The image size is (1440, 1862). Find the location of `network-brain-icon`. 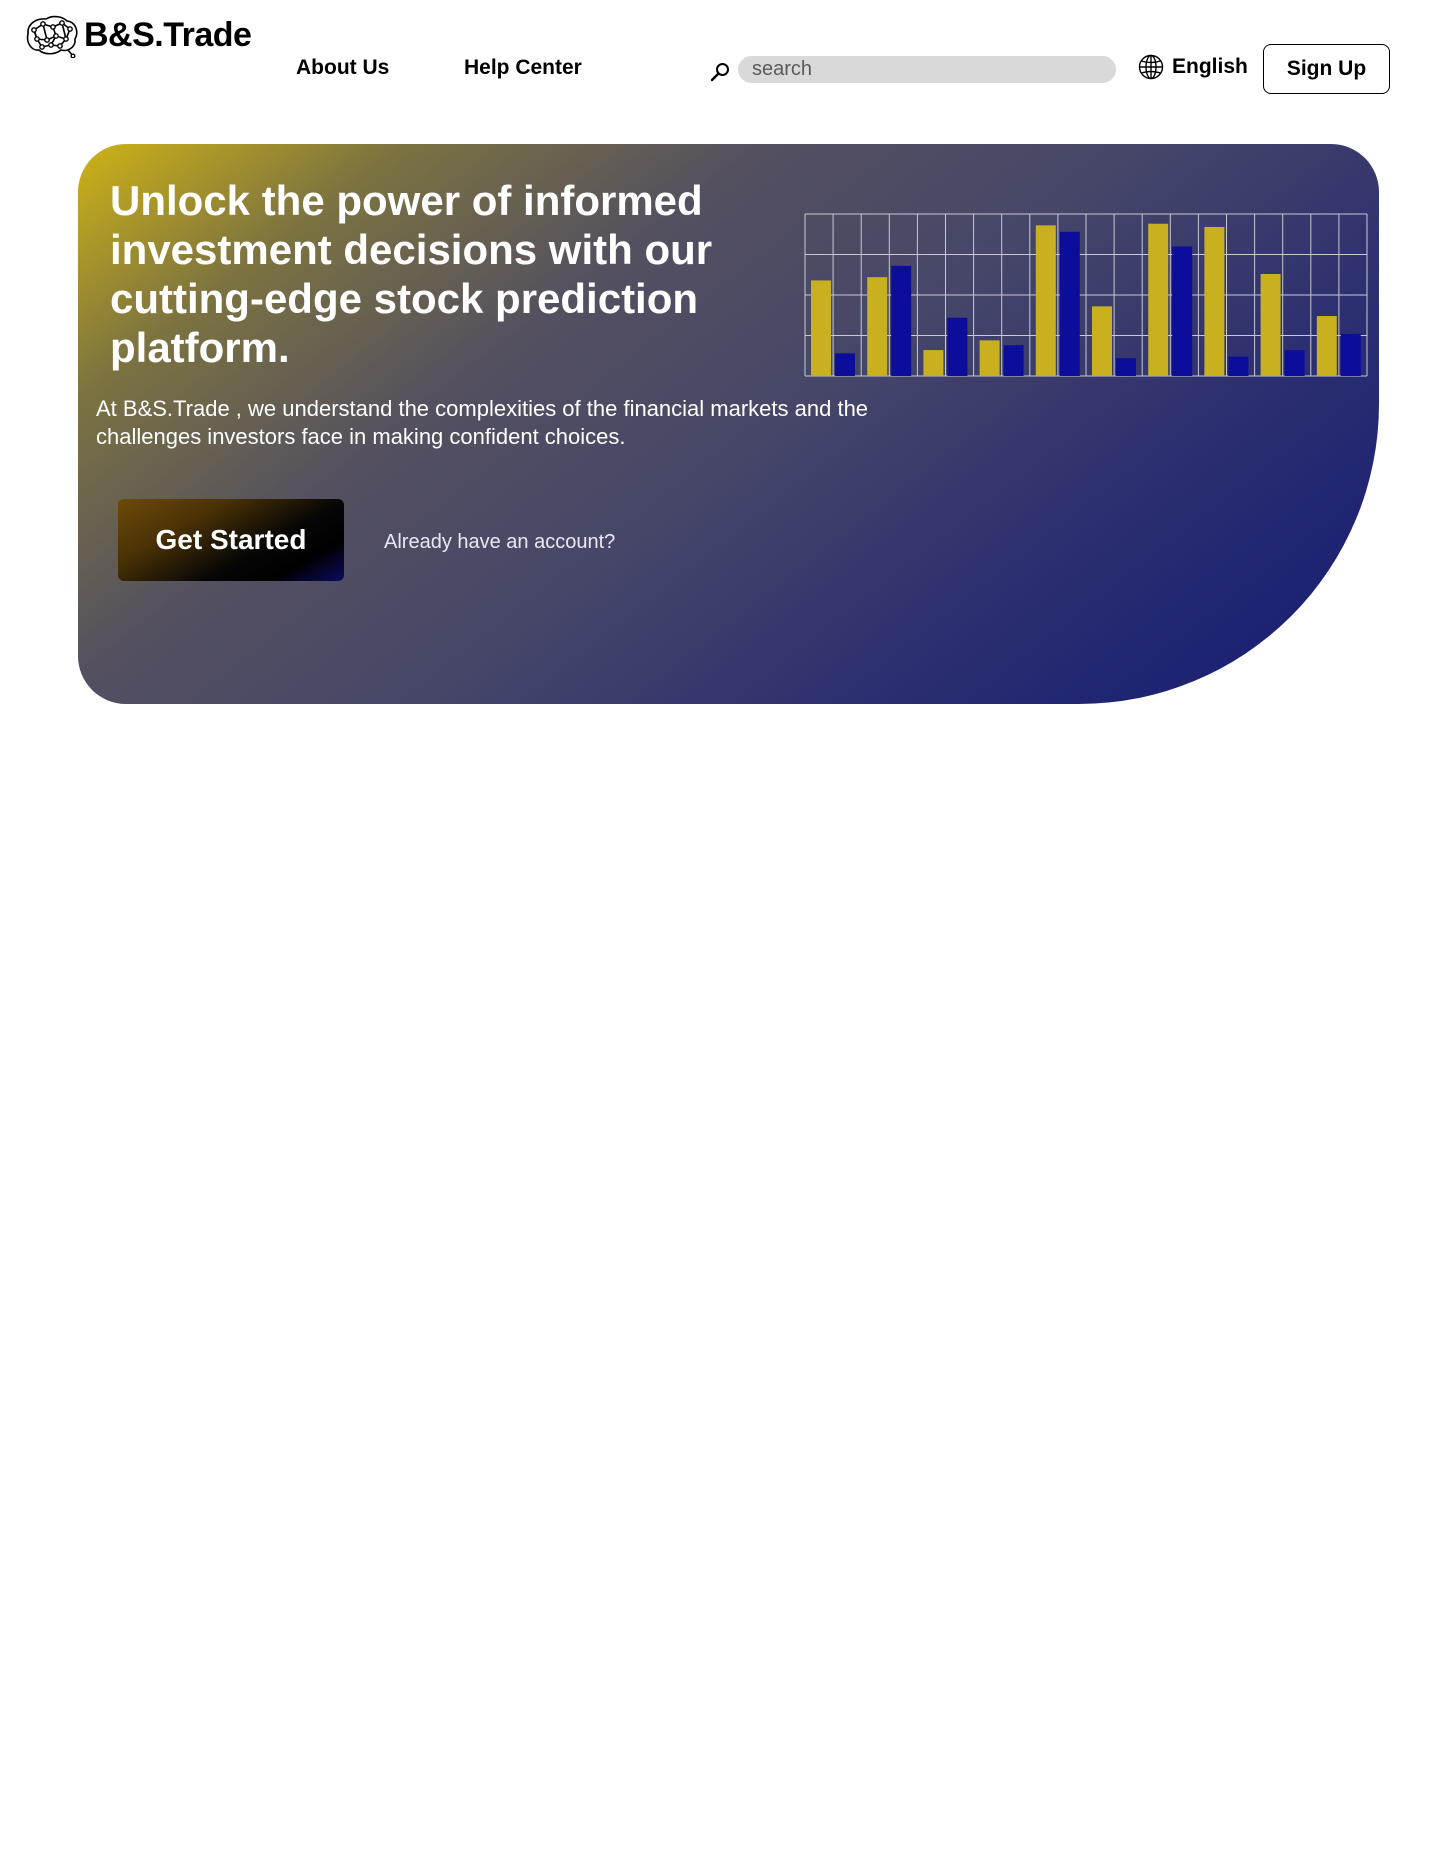

network-brain-icon is located at coordinates (52, 36).